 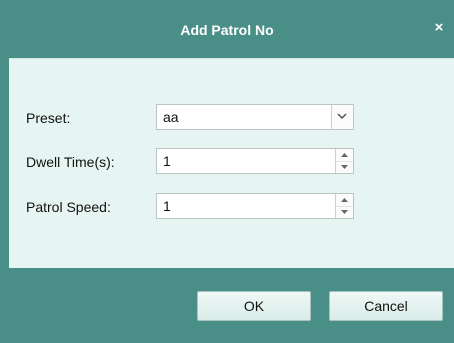 I want to click on preset-value: aa, so click(x=171, y=117).